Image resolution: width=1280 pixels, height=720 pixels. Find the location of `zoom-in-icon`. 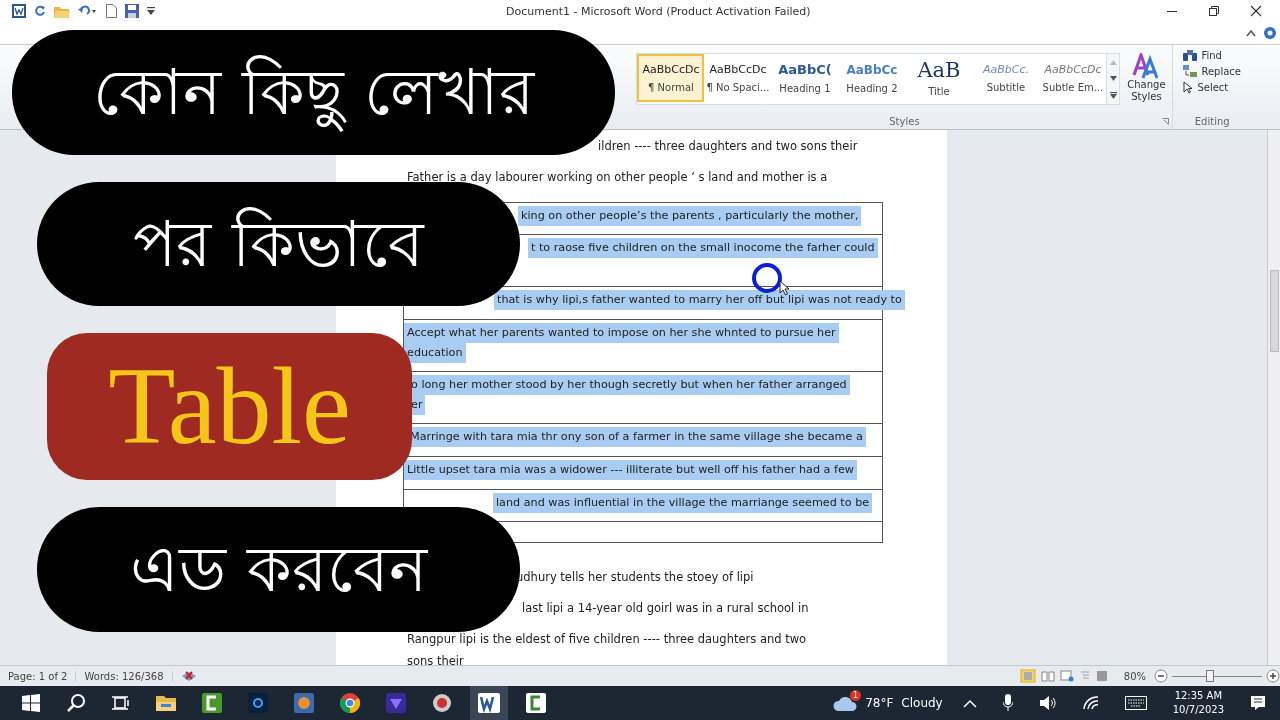

zoom-in-icon is located at coordinates (1273, 676).